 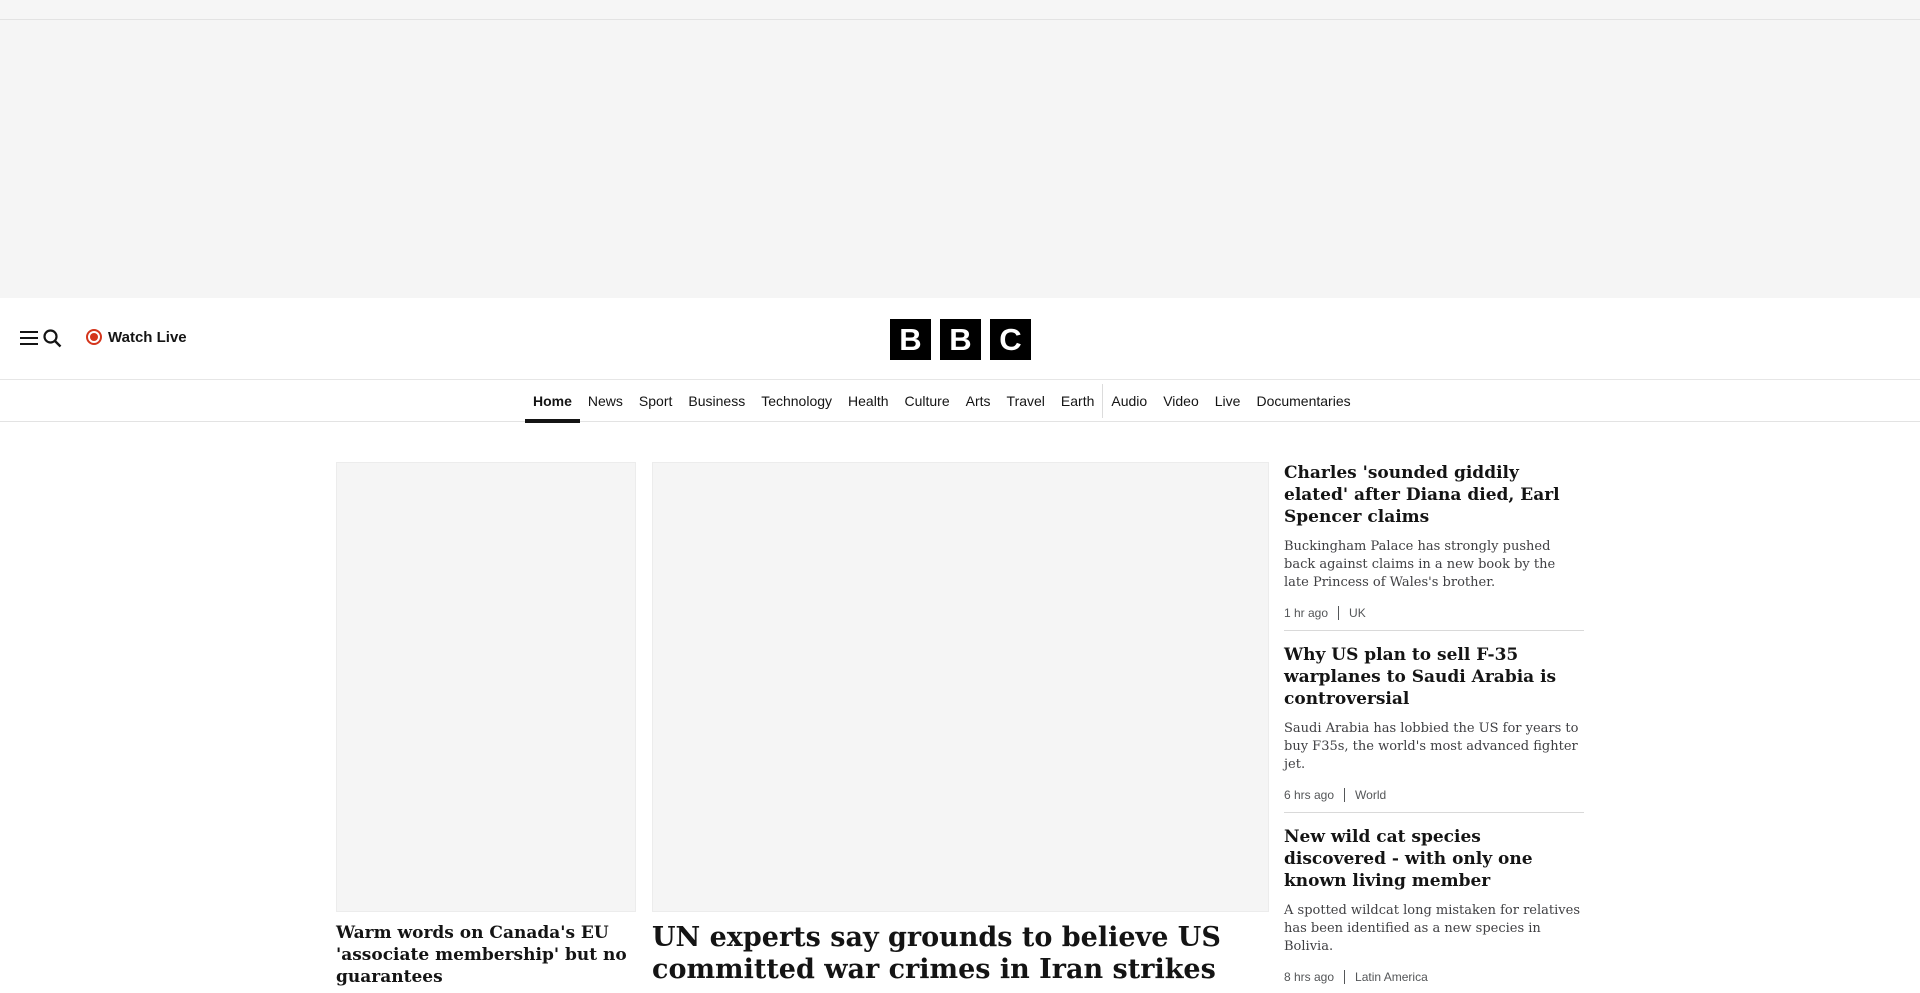 What do you see at coordinates (1309, 977) in the screenshot?
I see `story-timestamp: 8 hrs ago` at bounding box center [1309, 977].